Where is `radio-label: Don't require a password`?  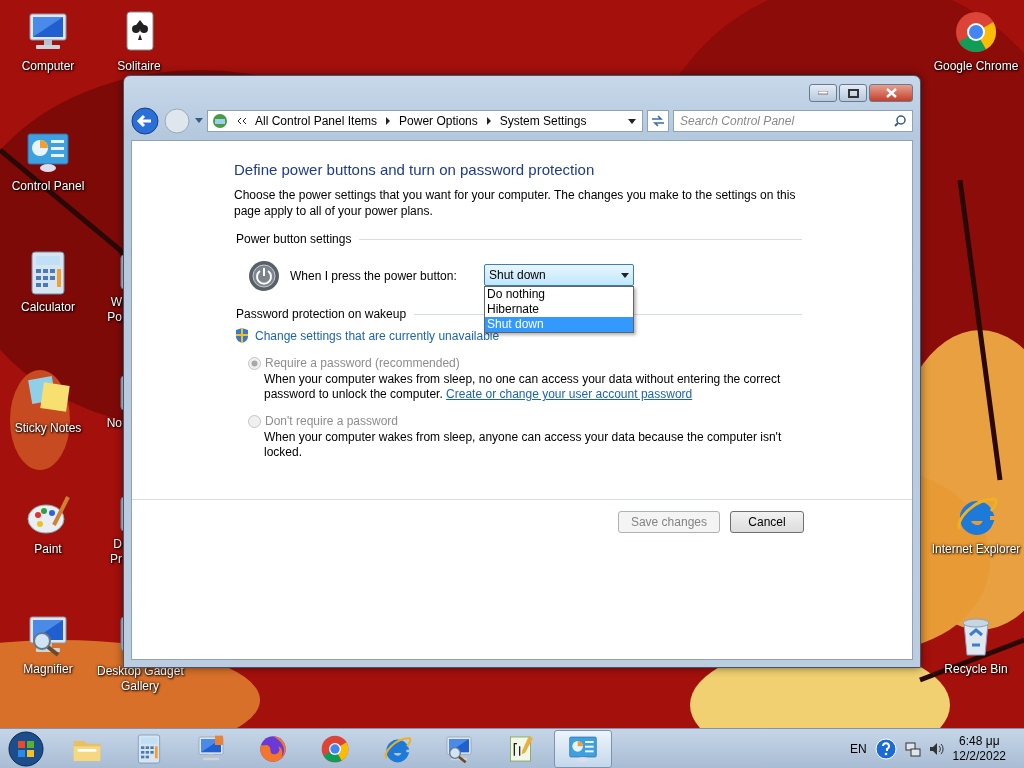 radio-label: Don't require a password is located at coordinates (332, 421).